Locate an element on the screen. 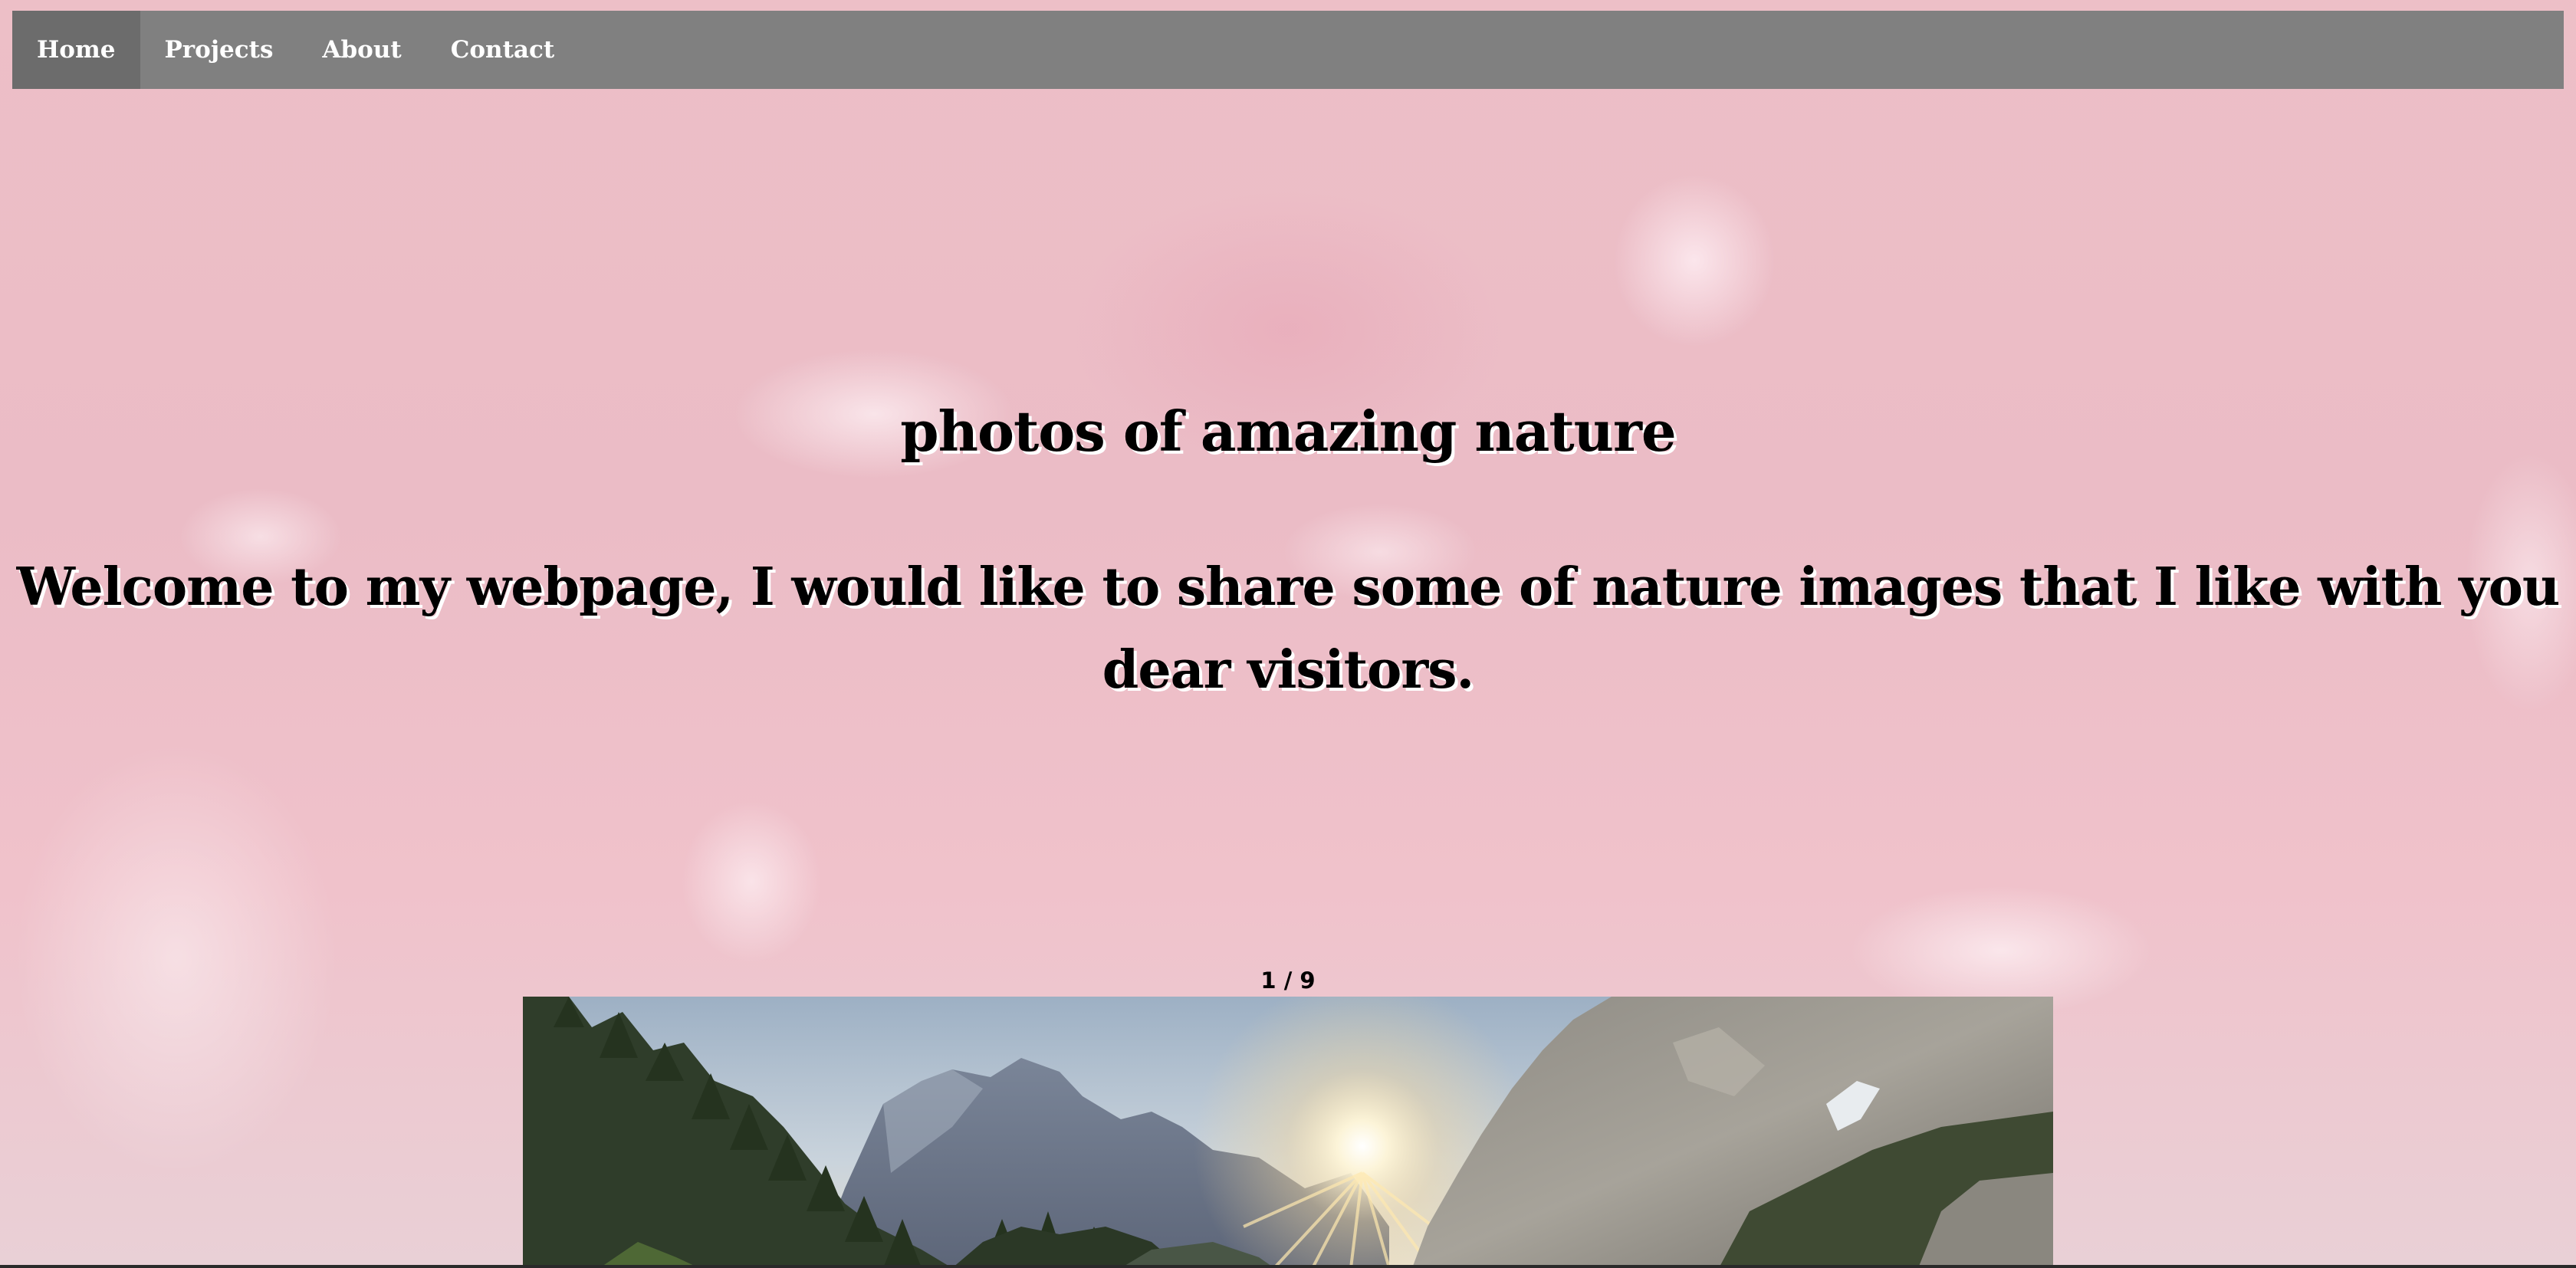 The height and width of the screenshot is (1268, 2576). mountain-landscape-photo is located at coordinates (1288, 1132).